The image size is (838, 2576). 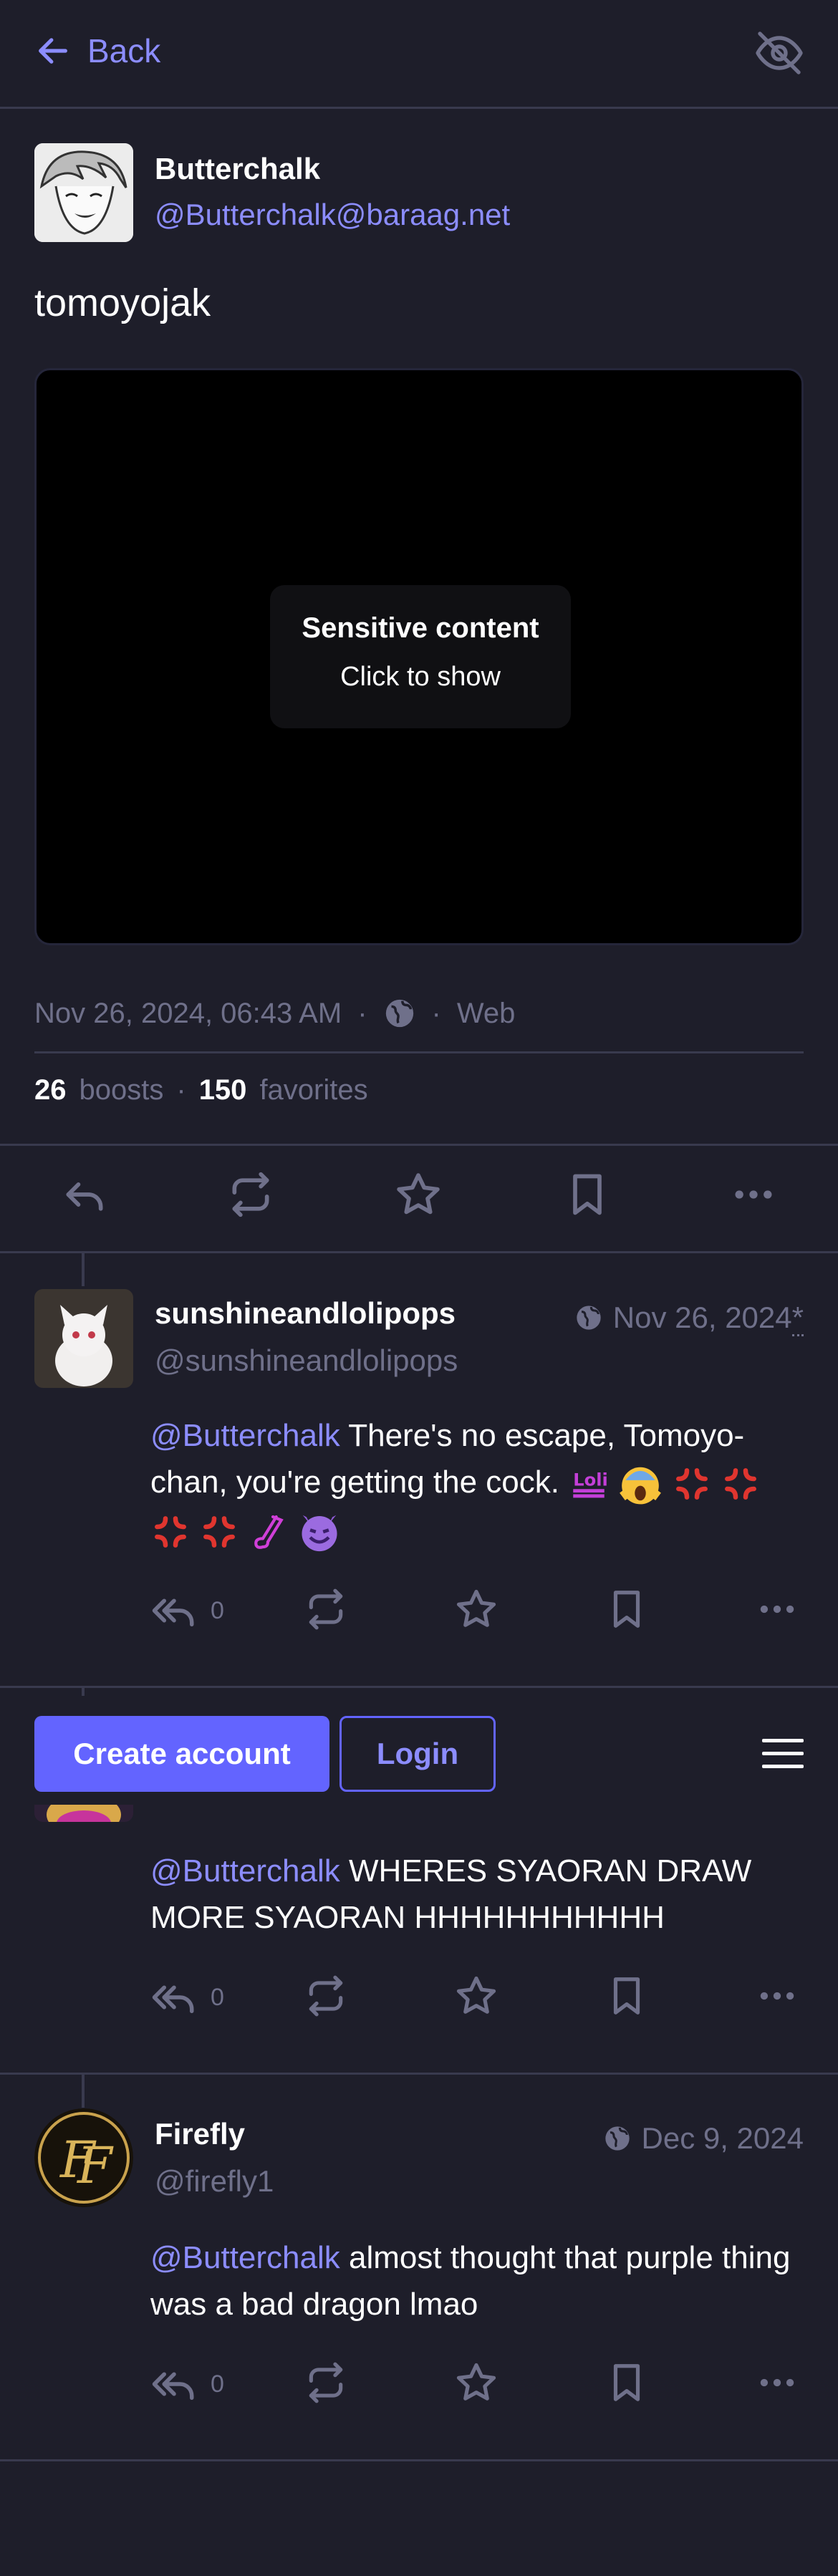 What do you see at coordinates (689, 1318) in the screenshot?
I see `reply-date: Nov 26, 2024*` at bounding box center [689, 1318].